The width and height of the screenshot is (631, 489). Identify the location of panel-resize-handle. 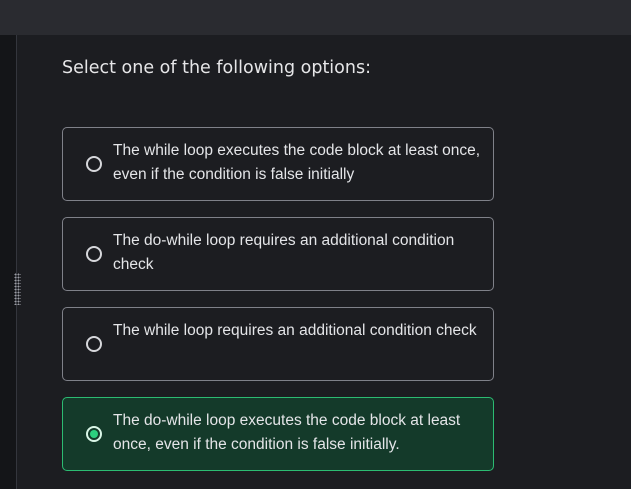
(17, 289).